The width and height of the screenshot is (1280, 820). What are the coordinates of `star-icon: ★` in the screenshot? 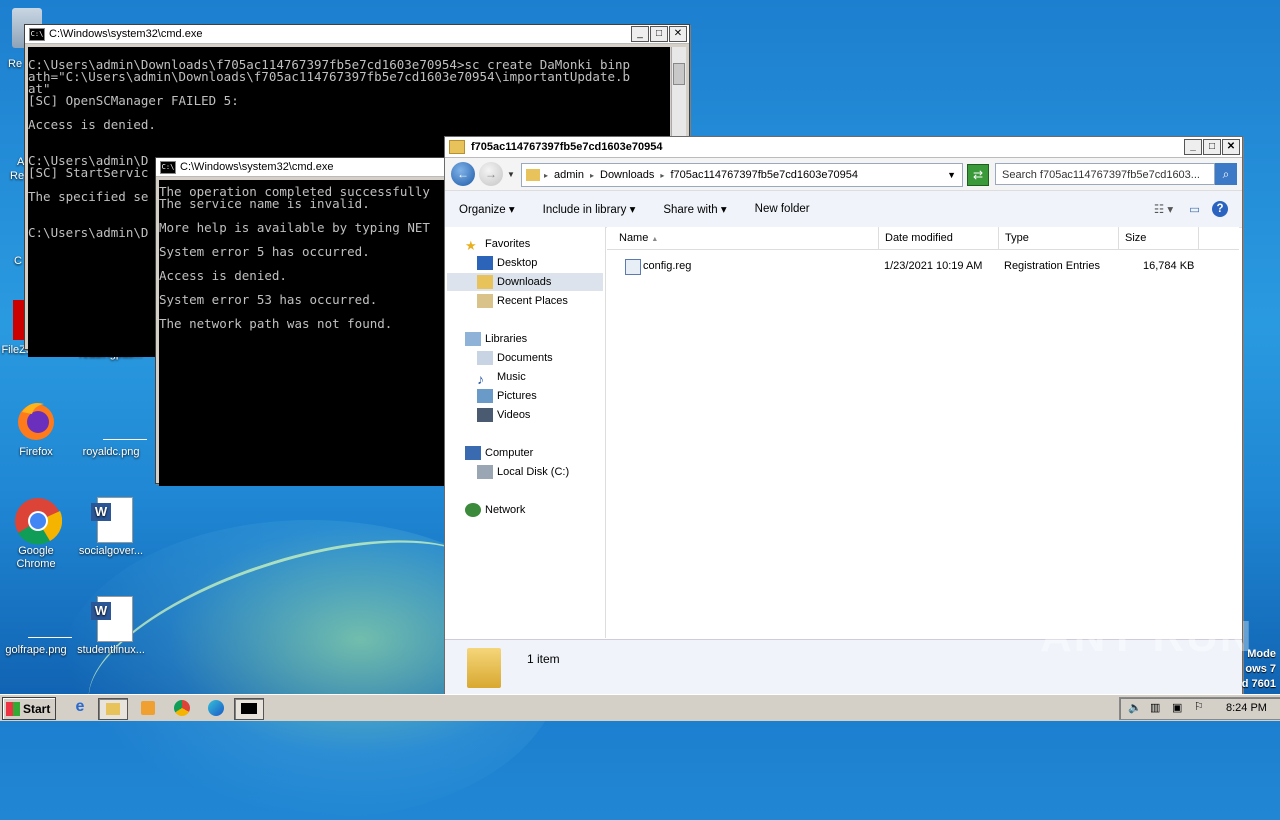 It's located at (471, 245).